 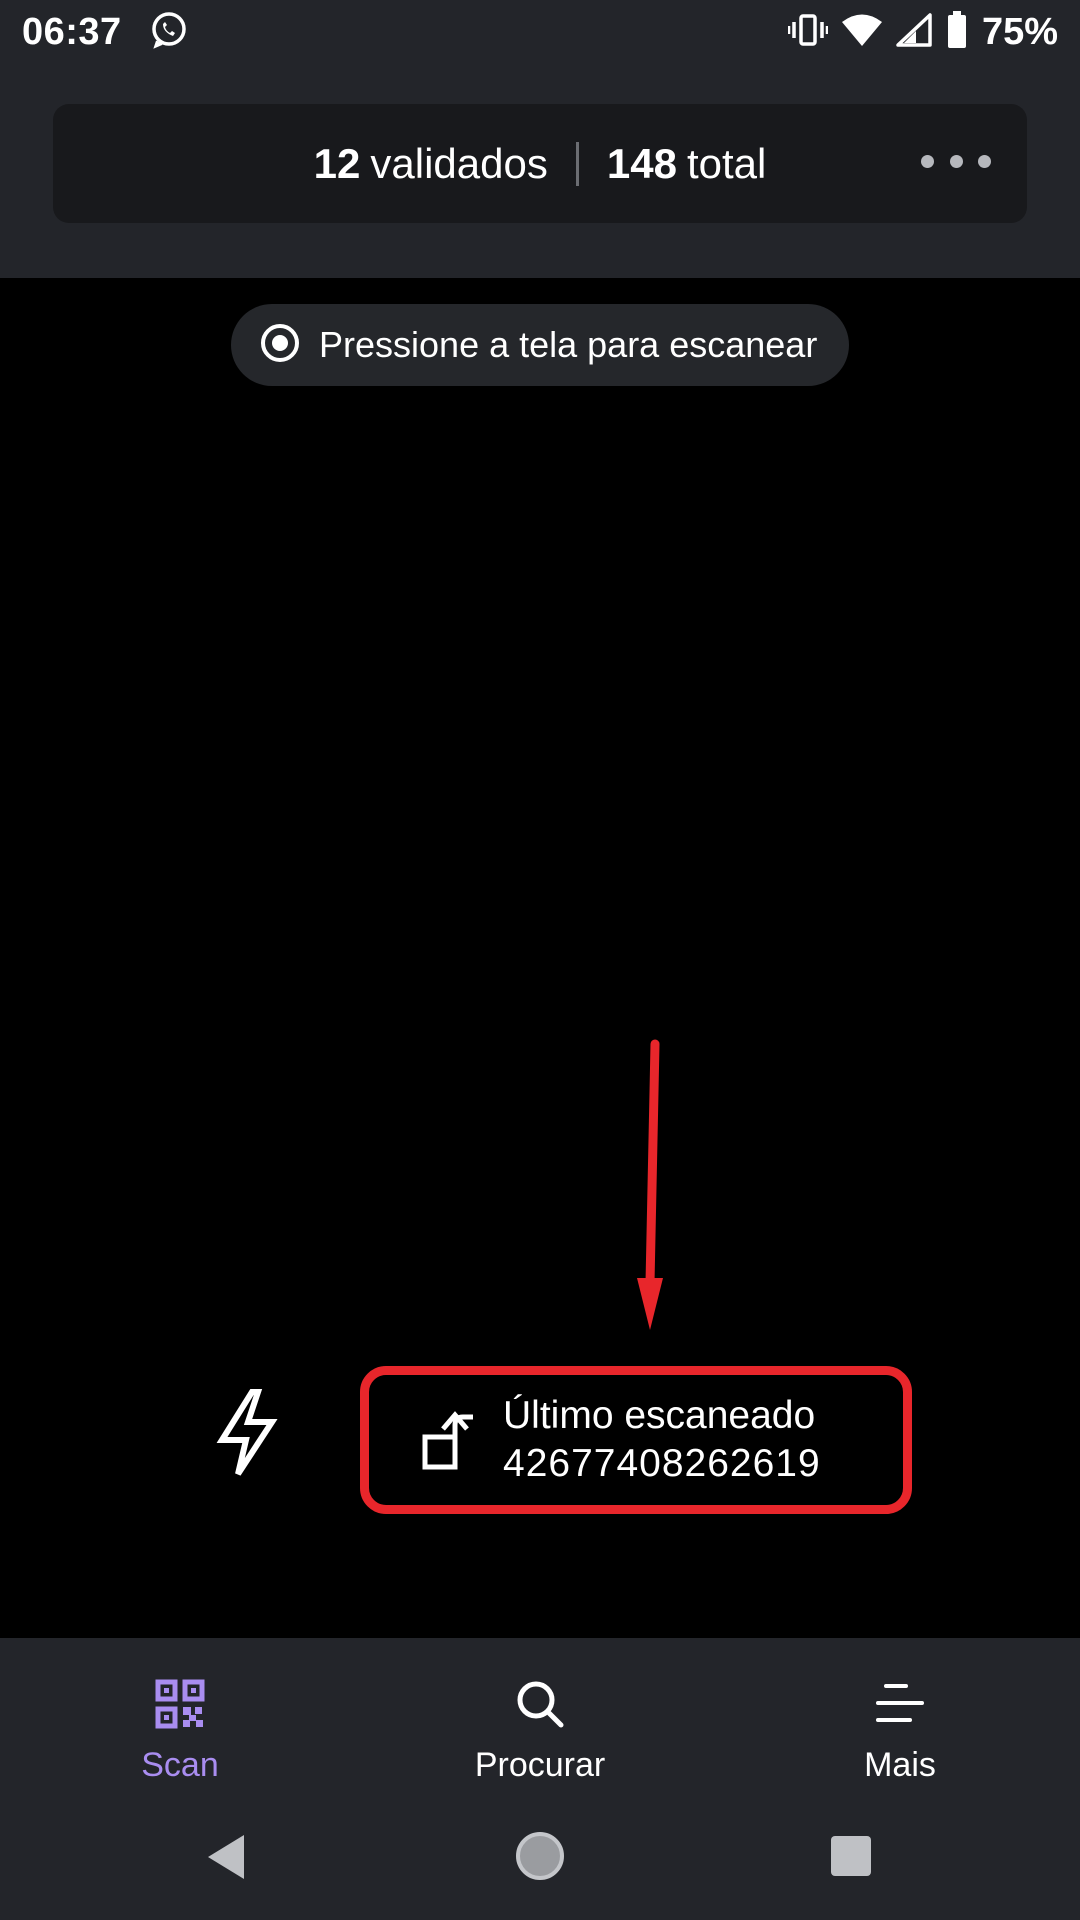 I want to click on nav-item-mais: Mais, so click(x=900, y=1718).